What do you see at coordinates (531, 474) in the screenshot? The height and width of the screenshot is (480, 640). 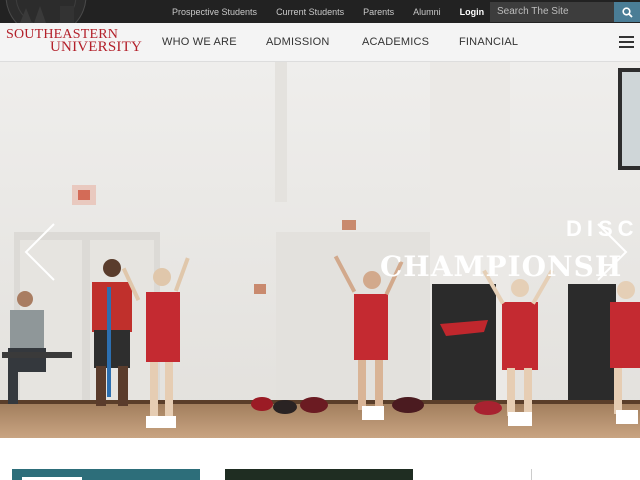 I see `tile-divider` at bounding box center [531, 474].